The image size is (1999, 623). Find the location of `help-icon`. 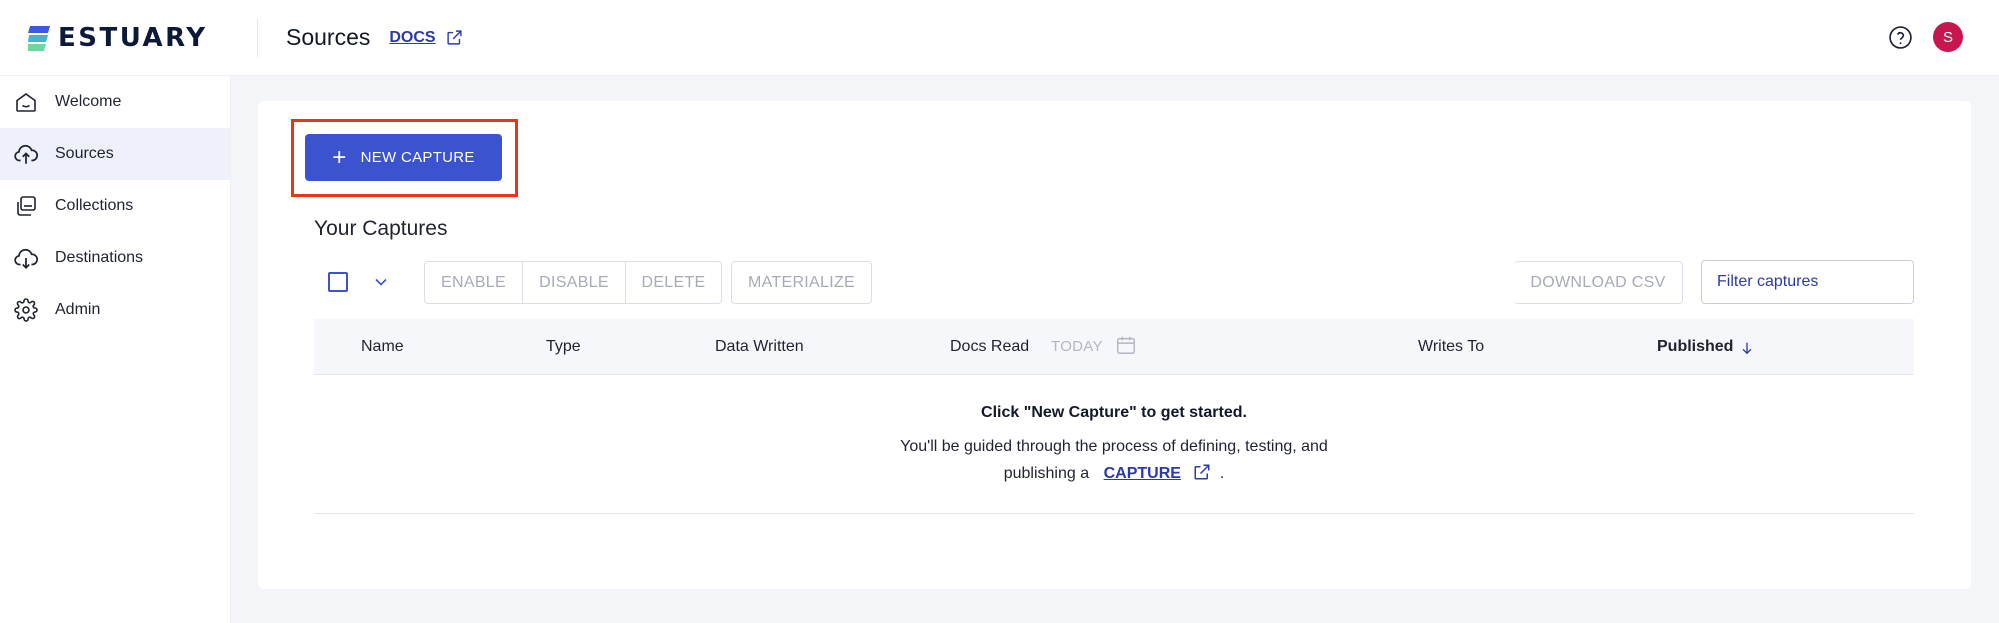

help-icon is located at coordinates (1900, 37).